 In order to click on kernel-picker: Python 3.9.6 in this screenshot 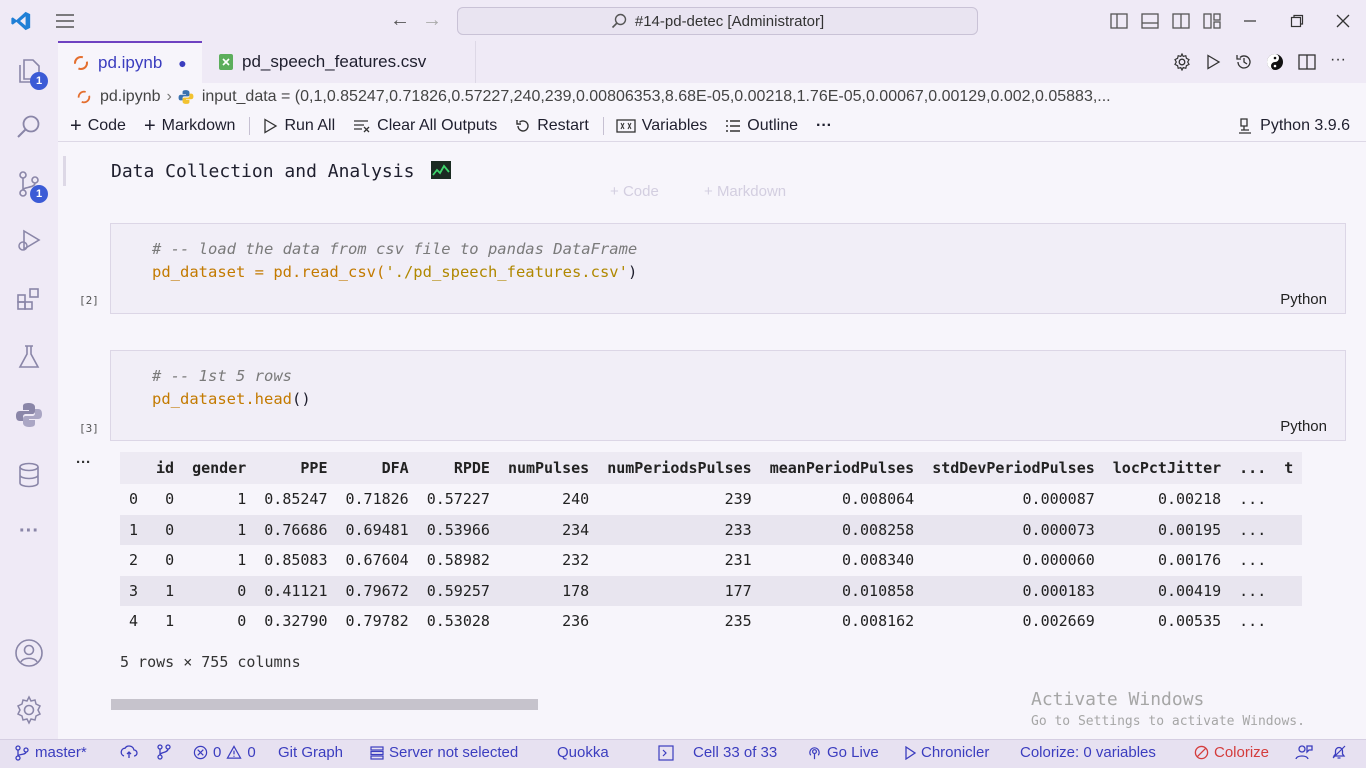, I will do `click(1293, 126)`.